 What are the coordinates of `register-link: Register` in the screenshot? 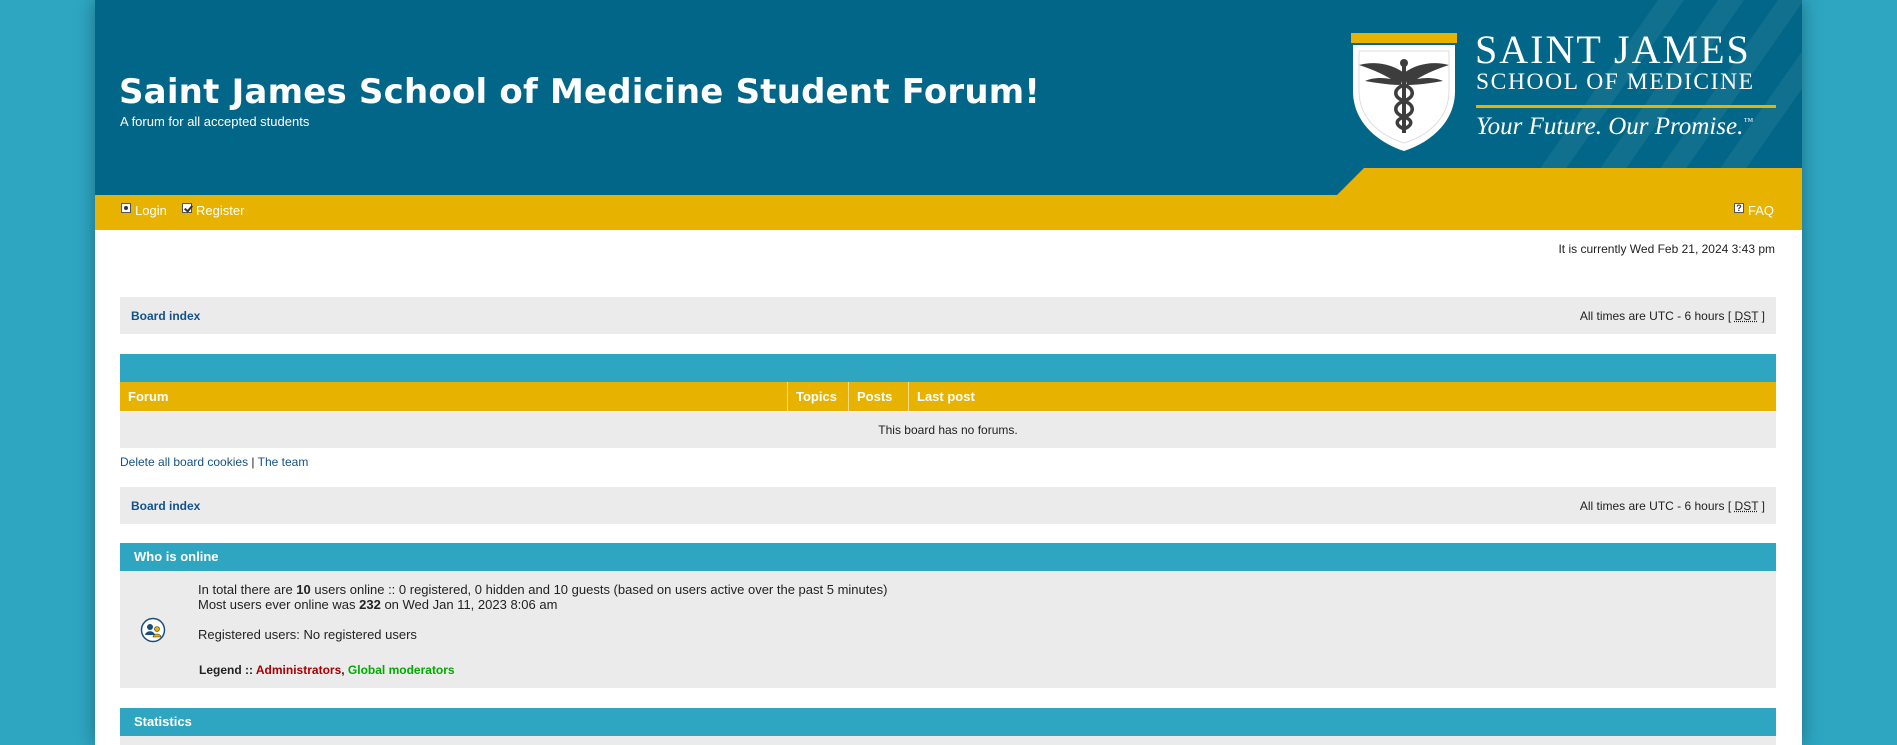 It's located at (213, 210).